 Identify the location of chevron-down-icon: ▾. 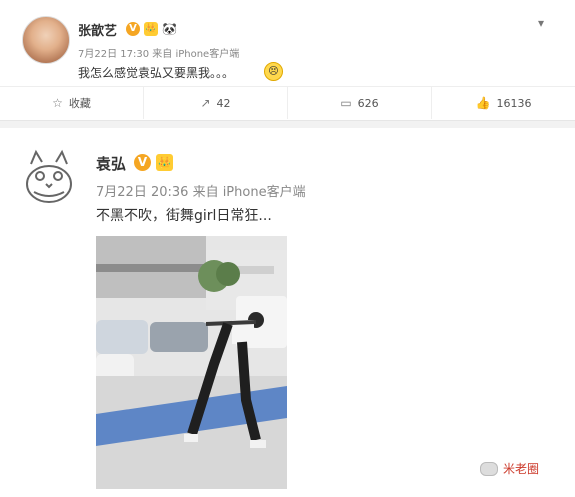
(541, 23).